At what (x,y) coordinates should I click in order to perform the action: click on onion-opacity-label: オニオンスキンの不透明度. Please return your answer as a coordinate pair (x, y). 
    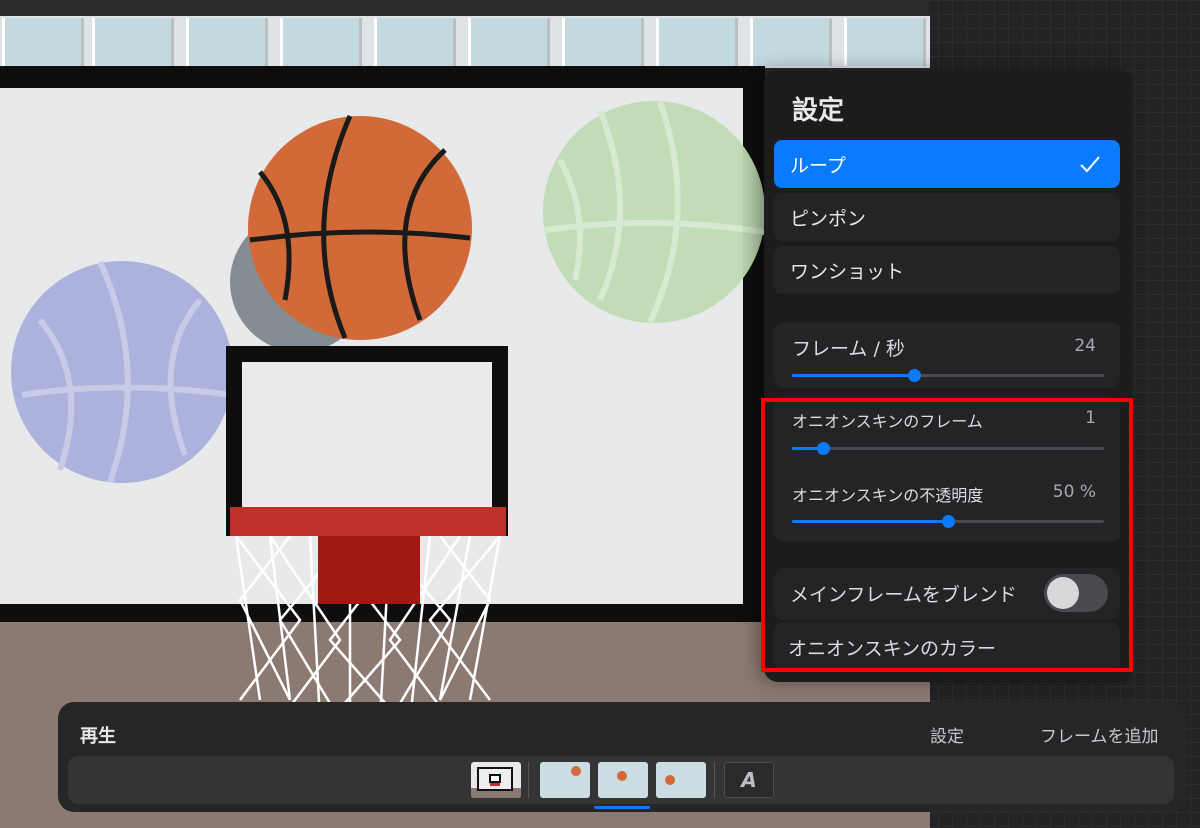
    Looking at the image, I should click on (888, 495).